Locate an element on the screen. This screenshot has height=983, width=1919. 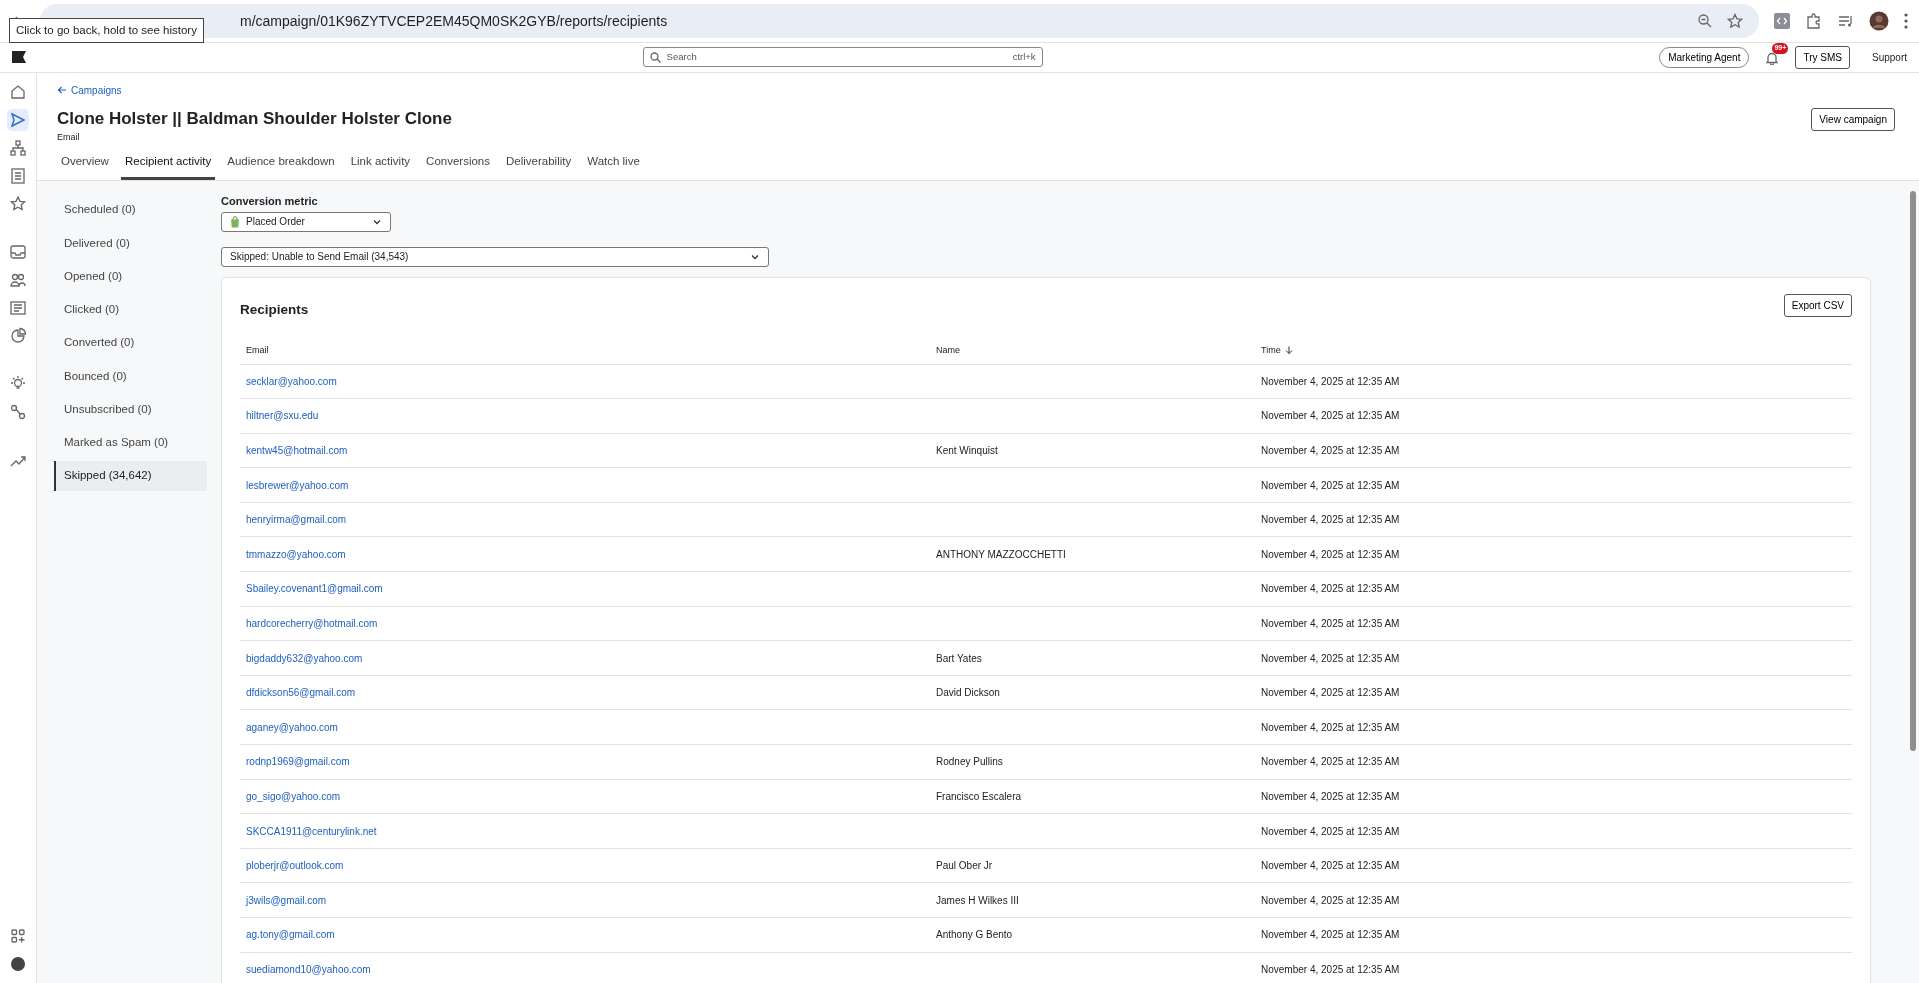
url-text: m/campaign/01K96ZYTVCEP2EM45QM0SK2GYB/reports/recipients is located at coordinates (454, 21).